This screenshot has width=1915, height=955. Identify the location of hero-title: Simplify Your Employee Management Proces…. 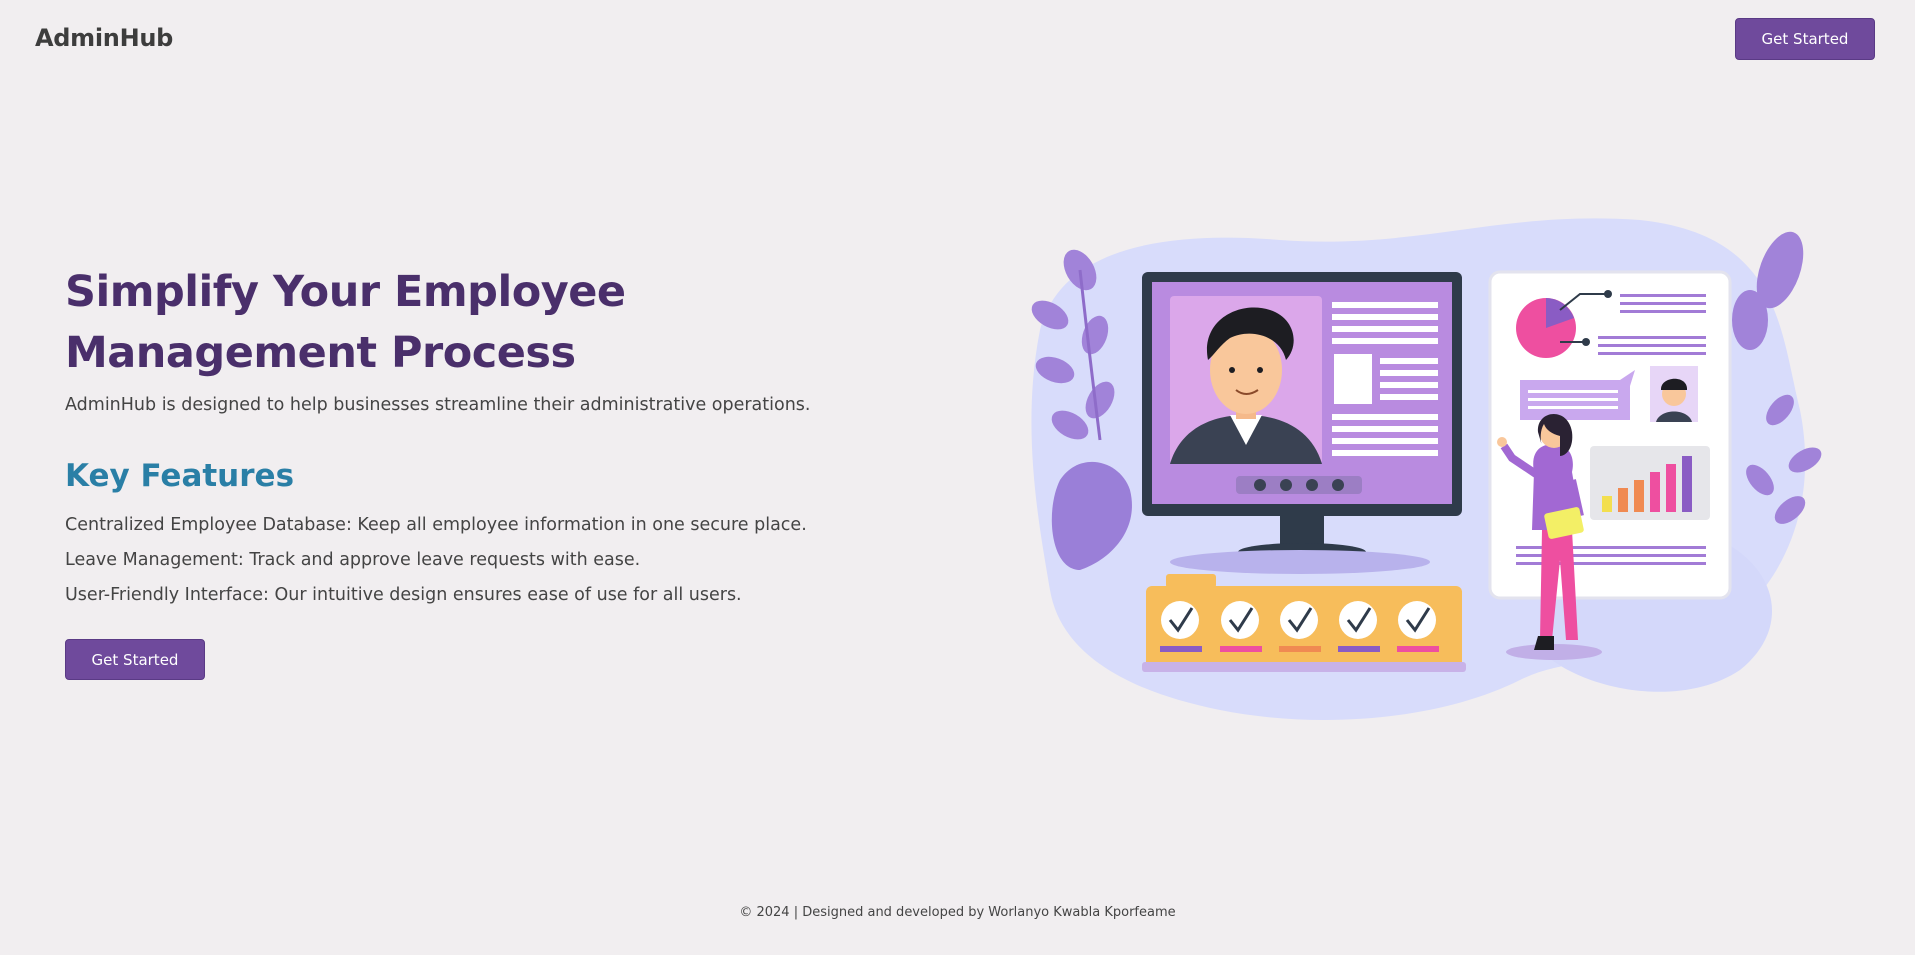
(345, 322).